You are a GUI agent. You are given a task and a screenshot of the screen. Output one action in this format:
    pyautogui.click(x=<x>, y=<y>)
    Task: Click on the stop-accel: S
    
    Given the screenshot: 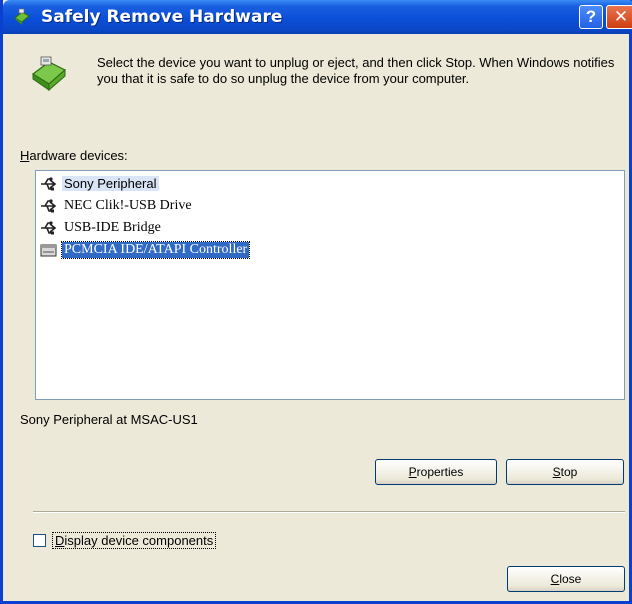 What is the action you would take?
    pyautogui.click(x=556, y=472)
    